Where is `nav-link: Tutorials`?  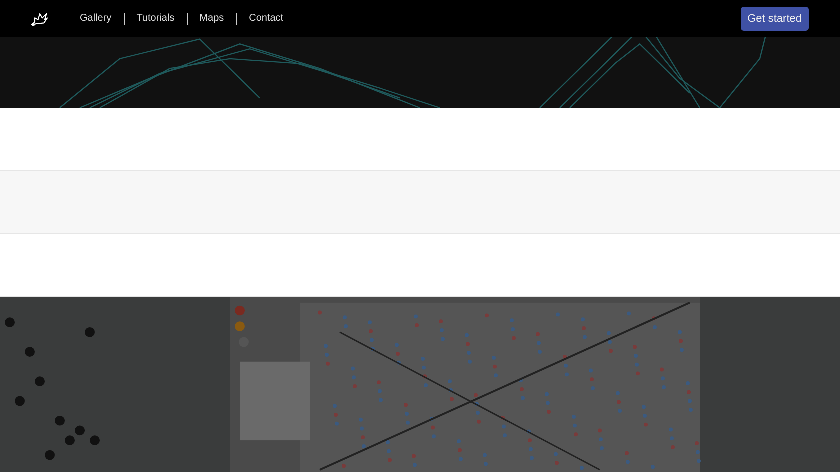 nav-link: Tutorials is located at coordinates (155, 18).